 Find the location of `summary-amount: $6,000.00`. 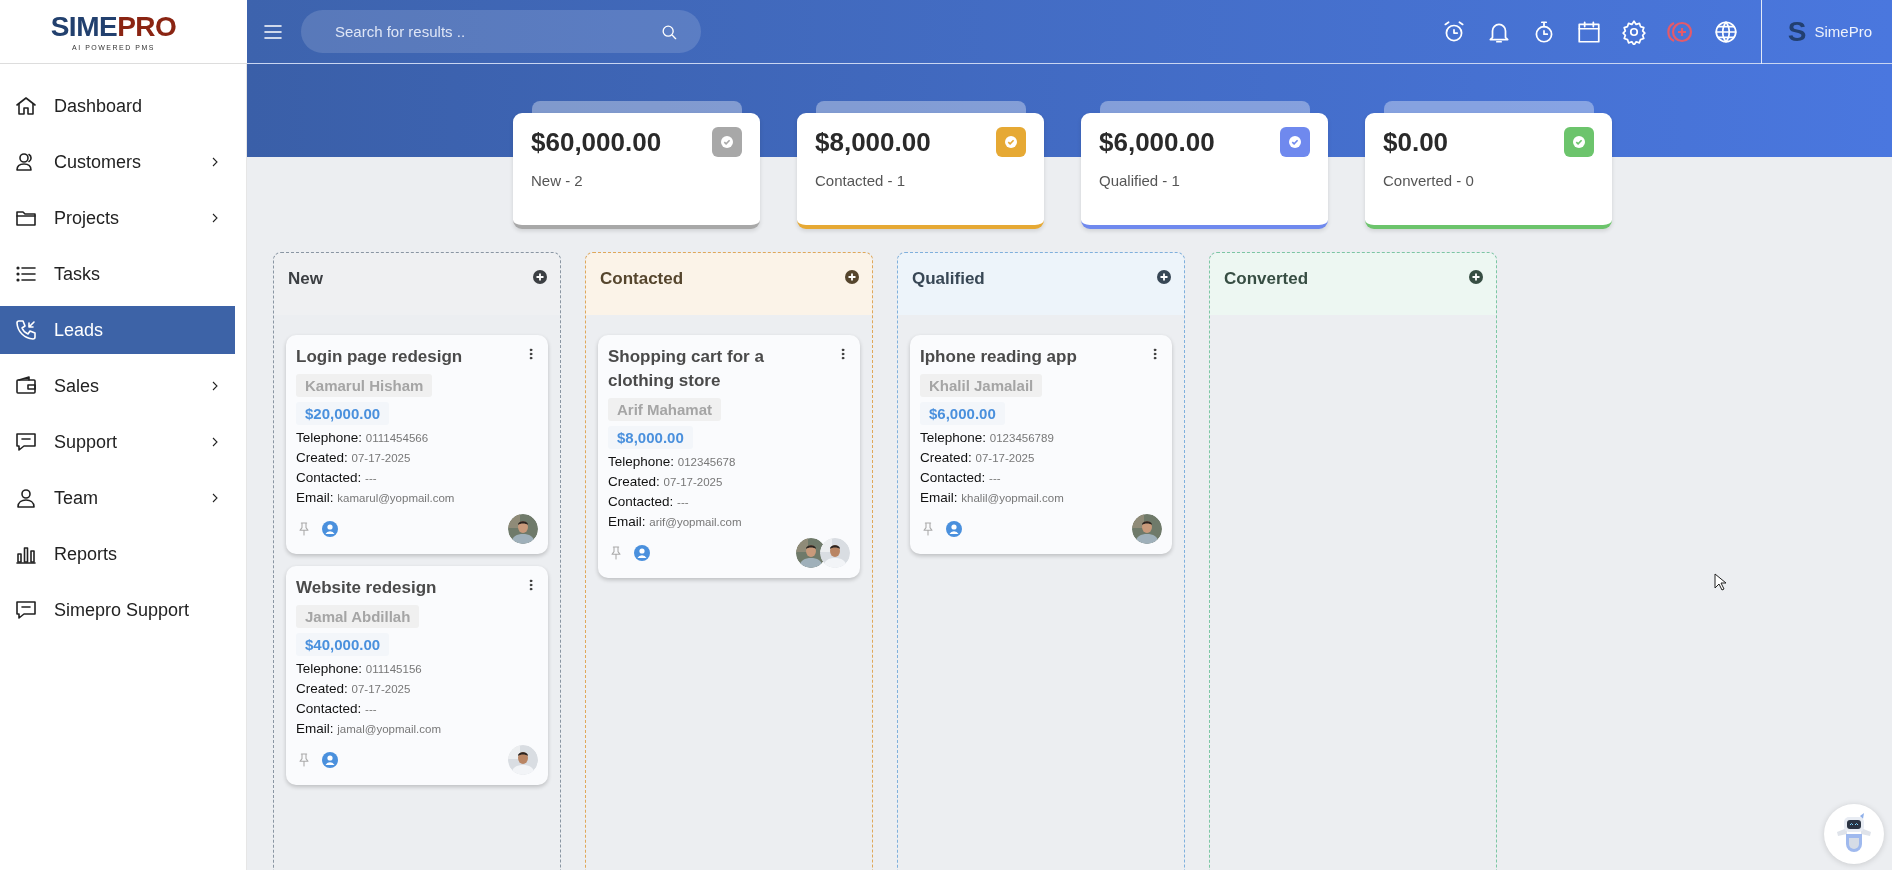

summary-amount: $6,000.00 is located at coordinates (1157, 142).